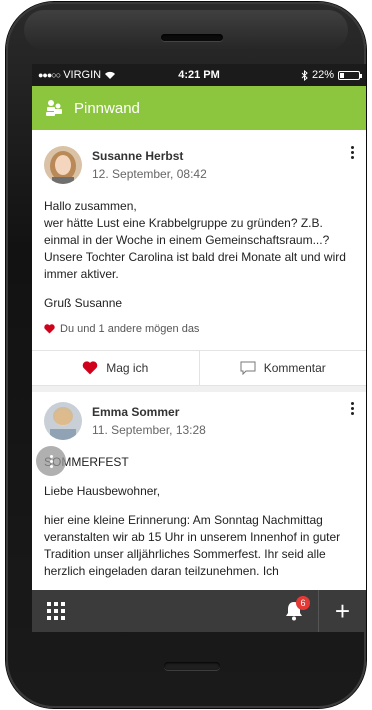  Describe the element at coordinates (110, 75) in the screenshot. I see `wifi-icon` at that location.